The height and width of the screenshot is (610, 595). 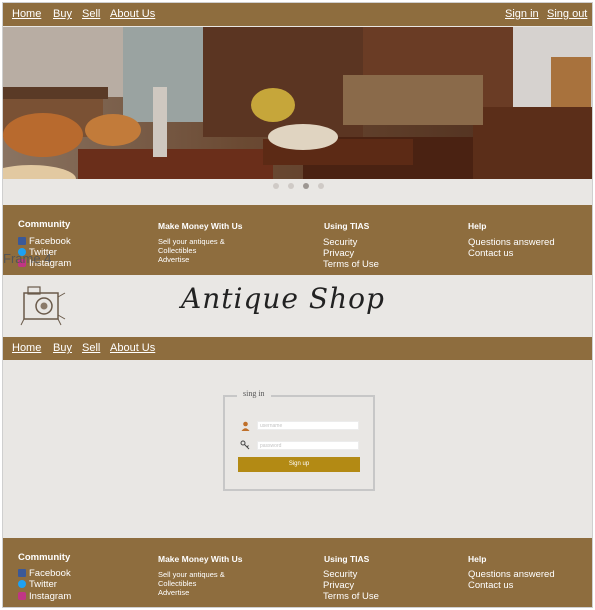 I want to click on key-icon, so click(x=245, y=445).